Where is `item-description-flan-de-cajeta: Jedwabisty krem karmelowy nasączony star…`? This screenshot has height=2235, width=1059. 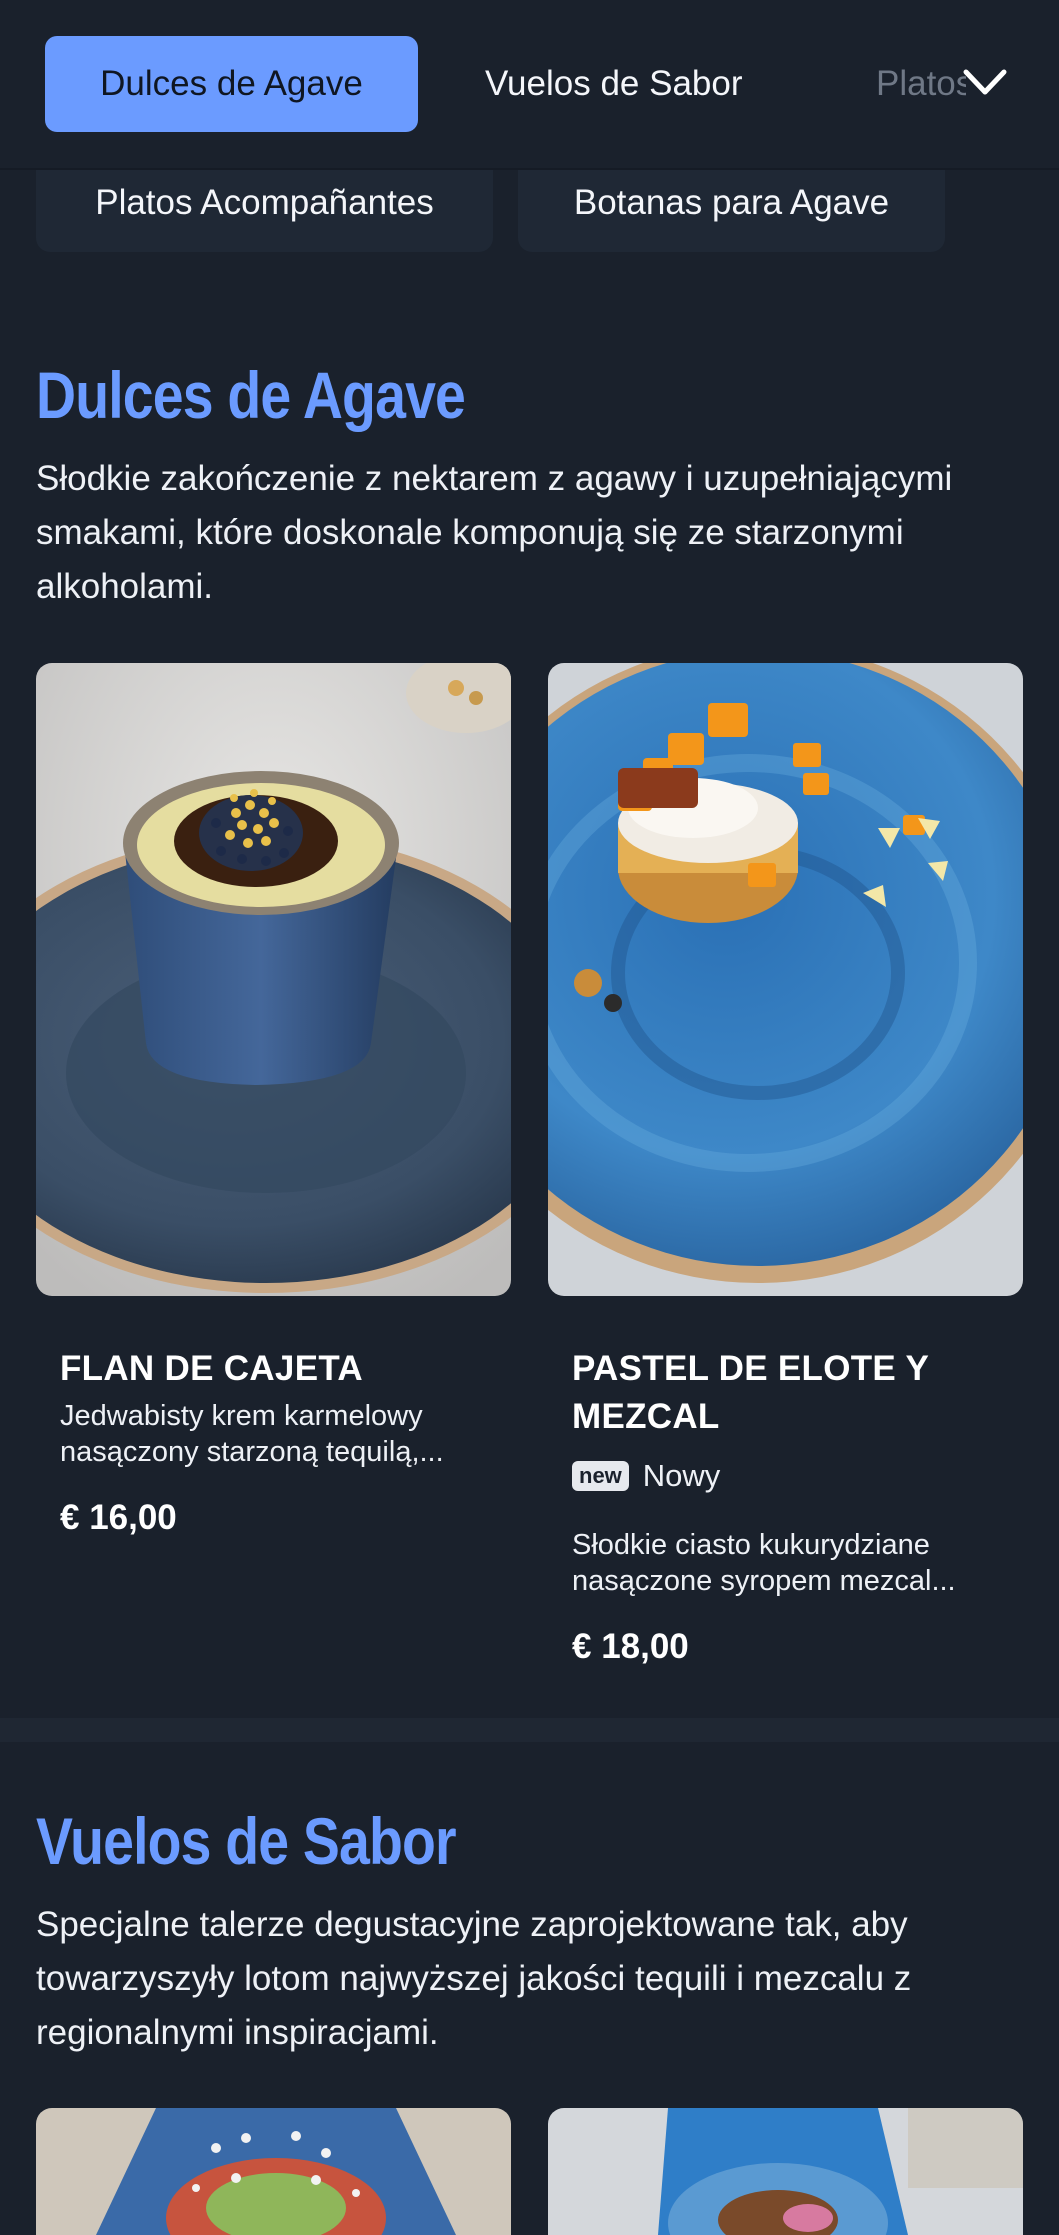
item-description-flan-de-cajeta: Jedwabisty krem karmelowy nasączony star… is located at coordinates (252, 1434).